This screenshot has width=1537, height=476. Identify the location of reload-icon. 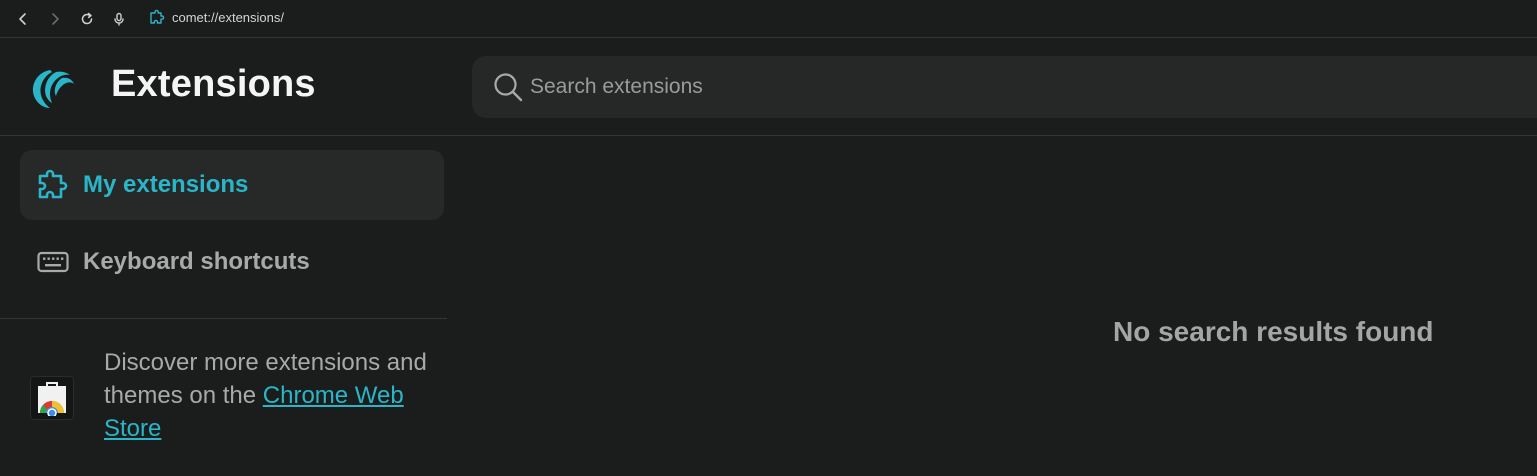
(87, 18).